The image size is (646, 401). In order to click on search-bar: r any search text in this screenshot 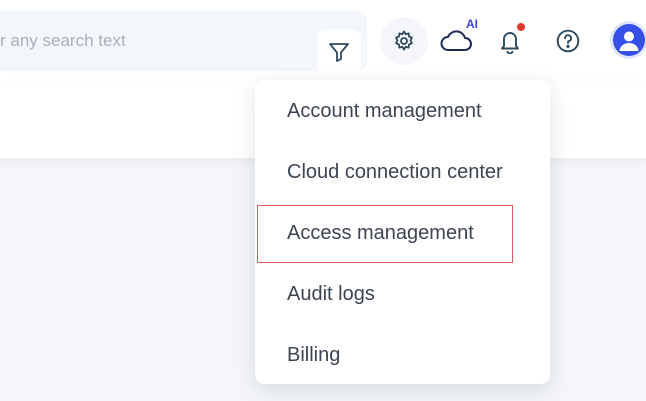, I will do `click(183, 42)`.